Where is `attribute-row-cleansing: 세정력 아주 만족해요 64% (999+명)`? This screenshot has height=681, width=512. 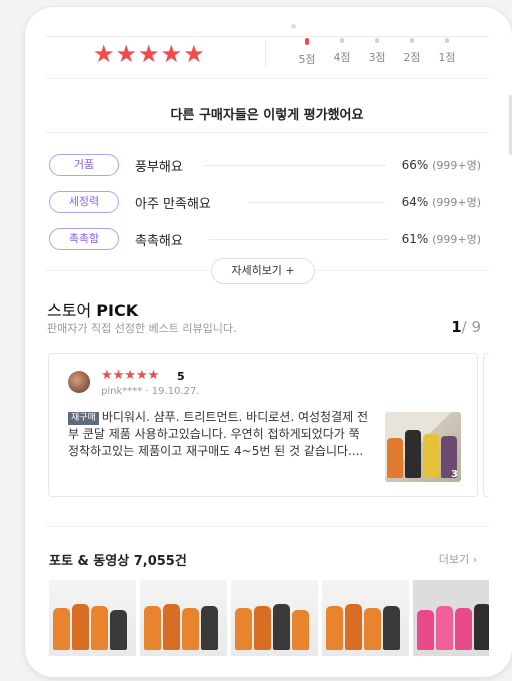 attribute-row-cleansing: 세정력 아주 만족해요 64% (999+명) is located at coordinates (265, 203).